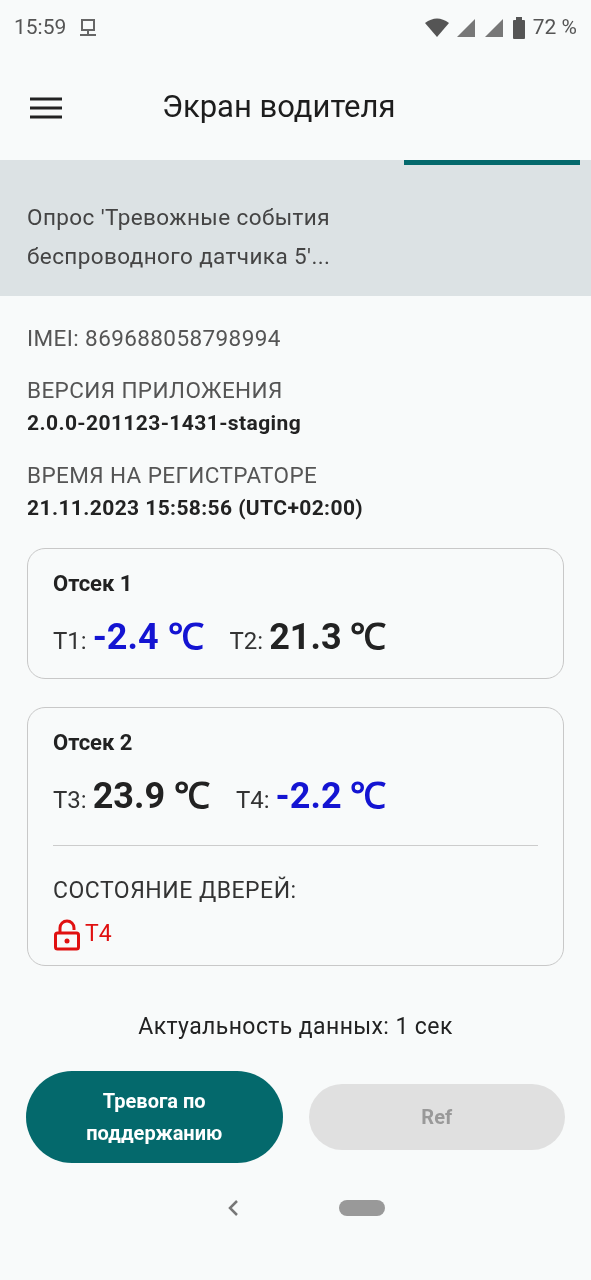  I want to click on battery-level: 72 %, so click(554, 27).